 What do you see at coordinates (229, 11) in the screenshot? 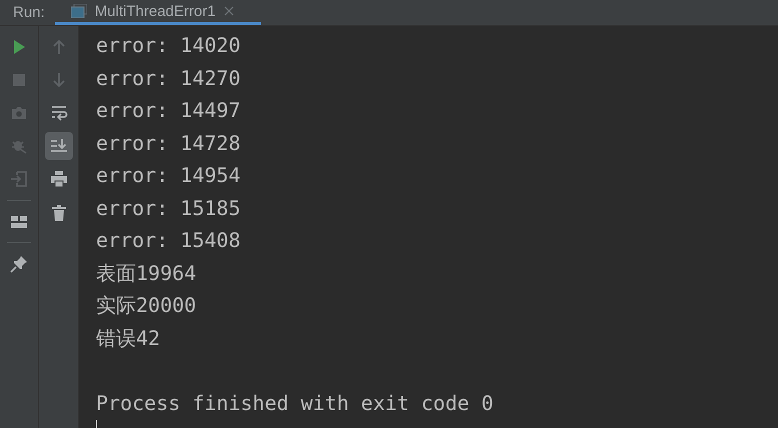
I see `close-icon` at bounding box center [229, 11].